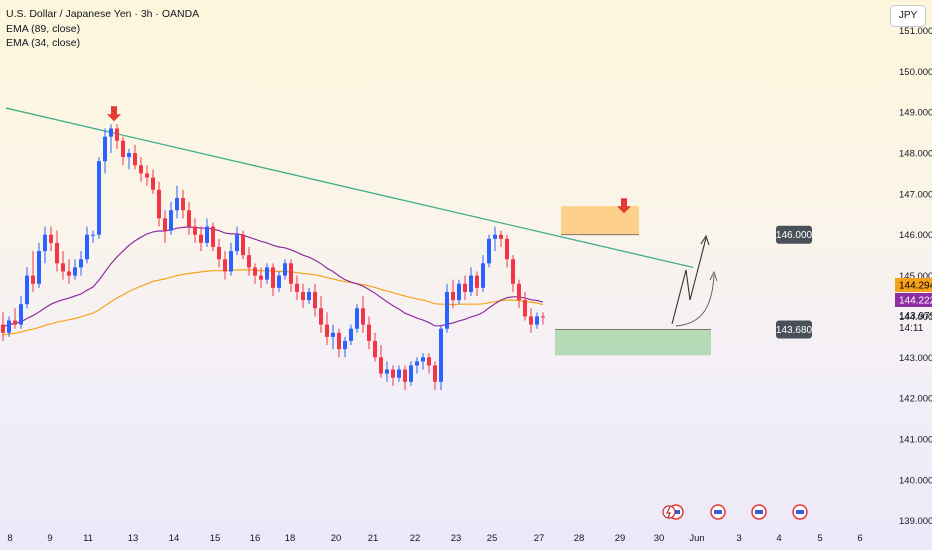  What do you see at coordinates (778, 538) in the screenshot?
I see `x-tick-label: 4` at bounding box center [778, 538].